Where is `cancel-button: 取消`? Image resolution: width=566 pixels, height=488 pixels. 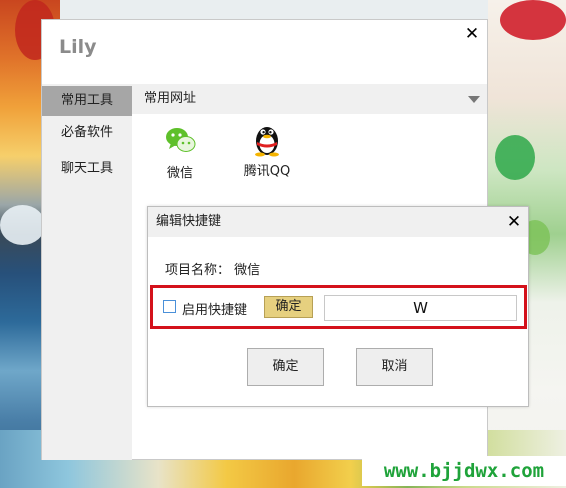 cancel-button: 取消 is located at coordinates (394, 367).